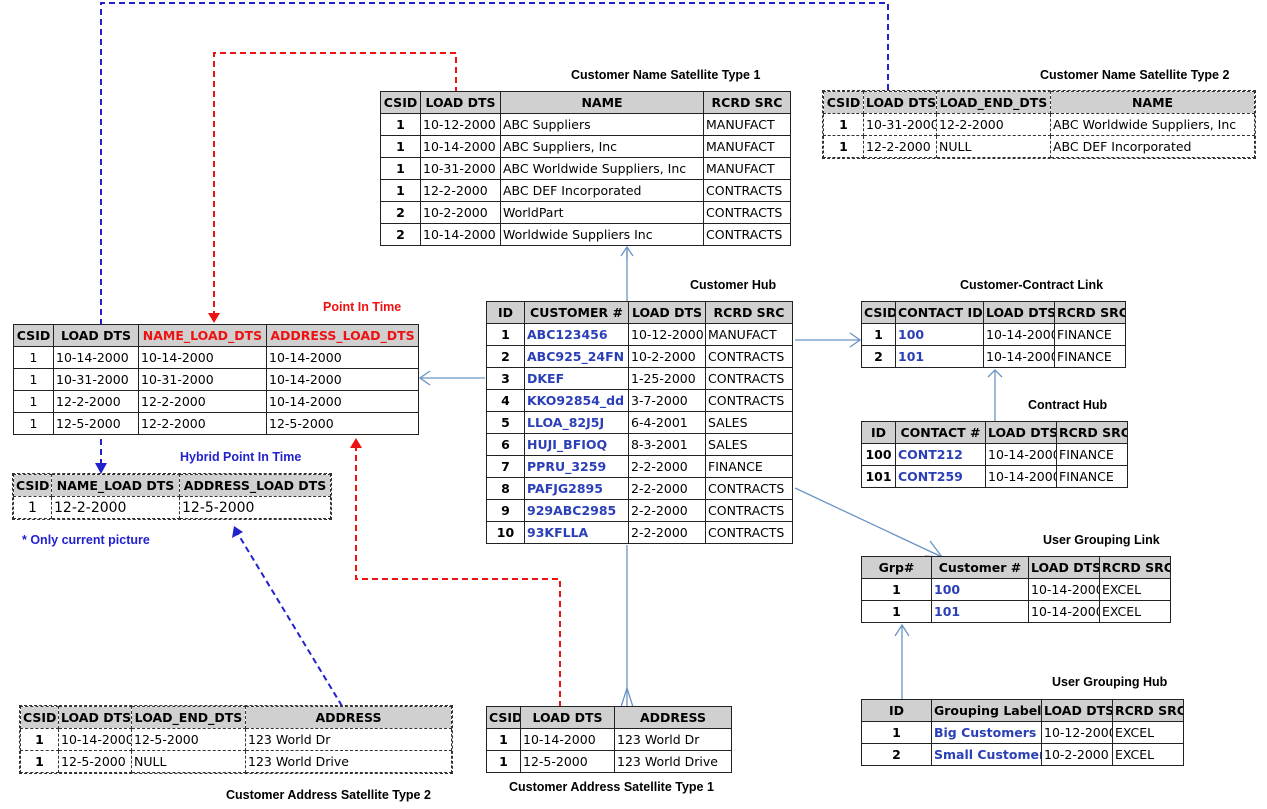 This screenshot has width=1267, height=809. Describe the element at coordinates (609, 717) in the screenshot. I see `header-row: CSID LOAD DTS ADDRESS` at that location.